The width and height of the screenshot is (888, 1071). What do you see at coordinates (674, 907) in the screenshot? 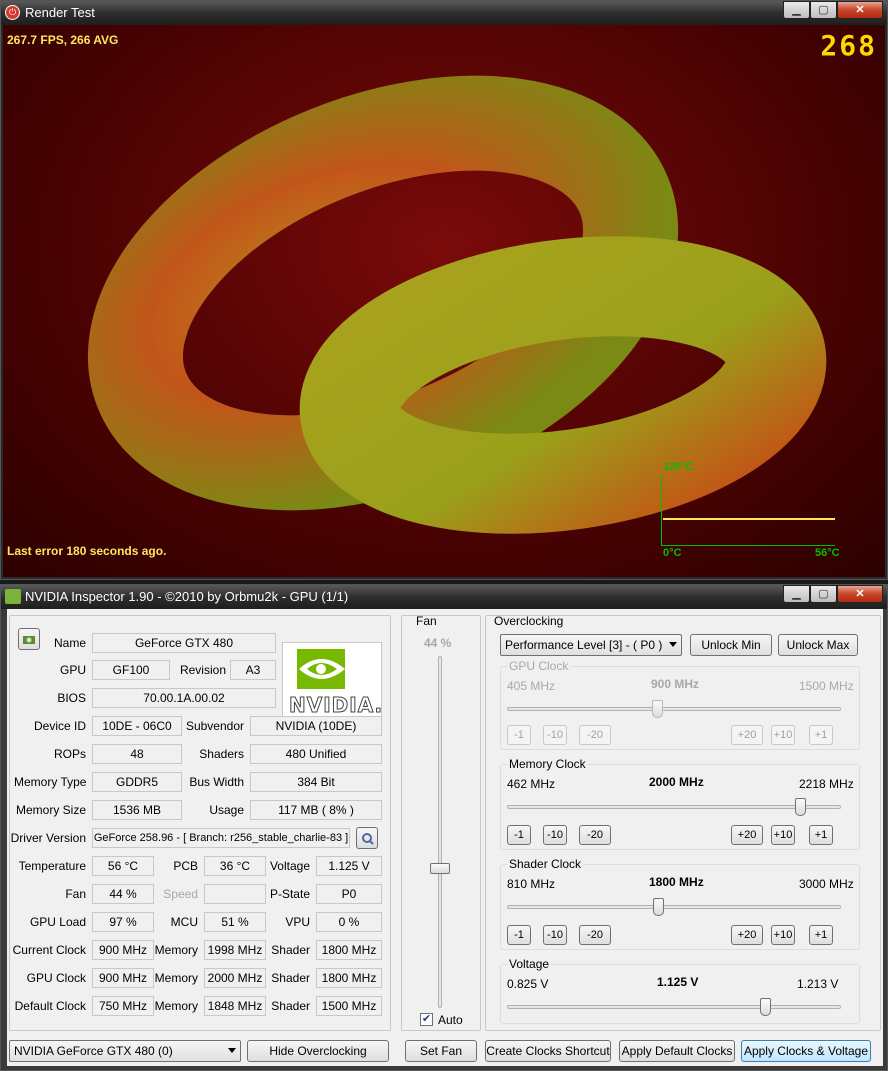
I see `shader-clock-slider-track` at bounding box center [674, 907].